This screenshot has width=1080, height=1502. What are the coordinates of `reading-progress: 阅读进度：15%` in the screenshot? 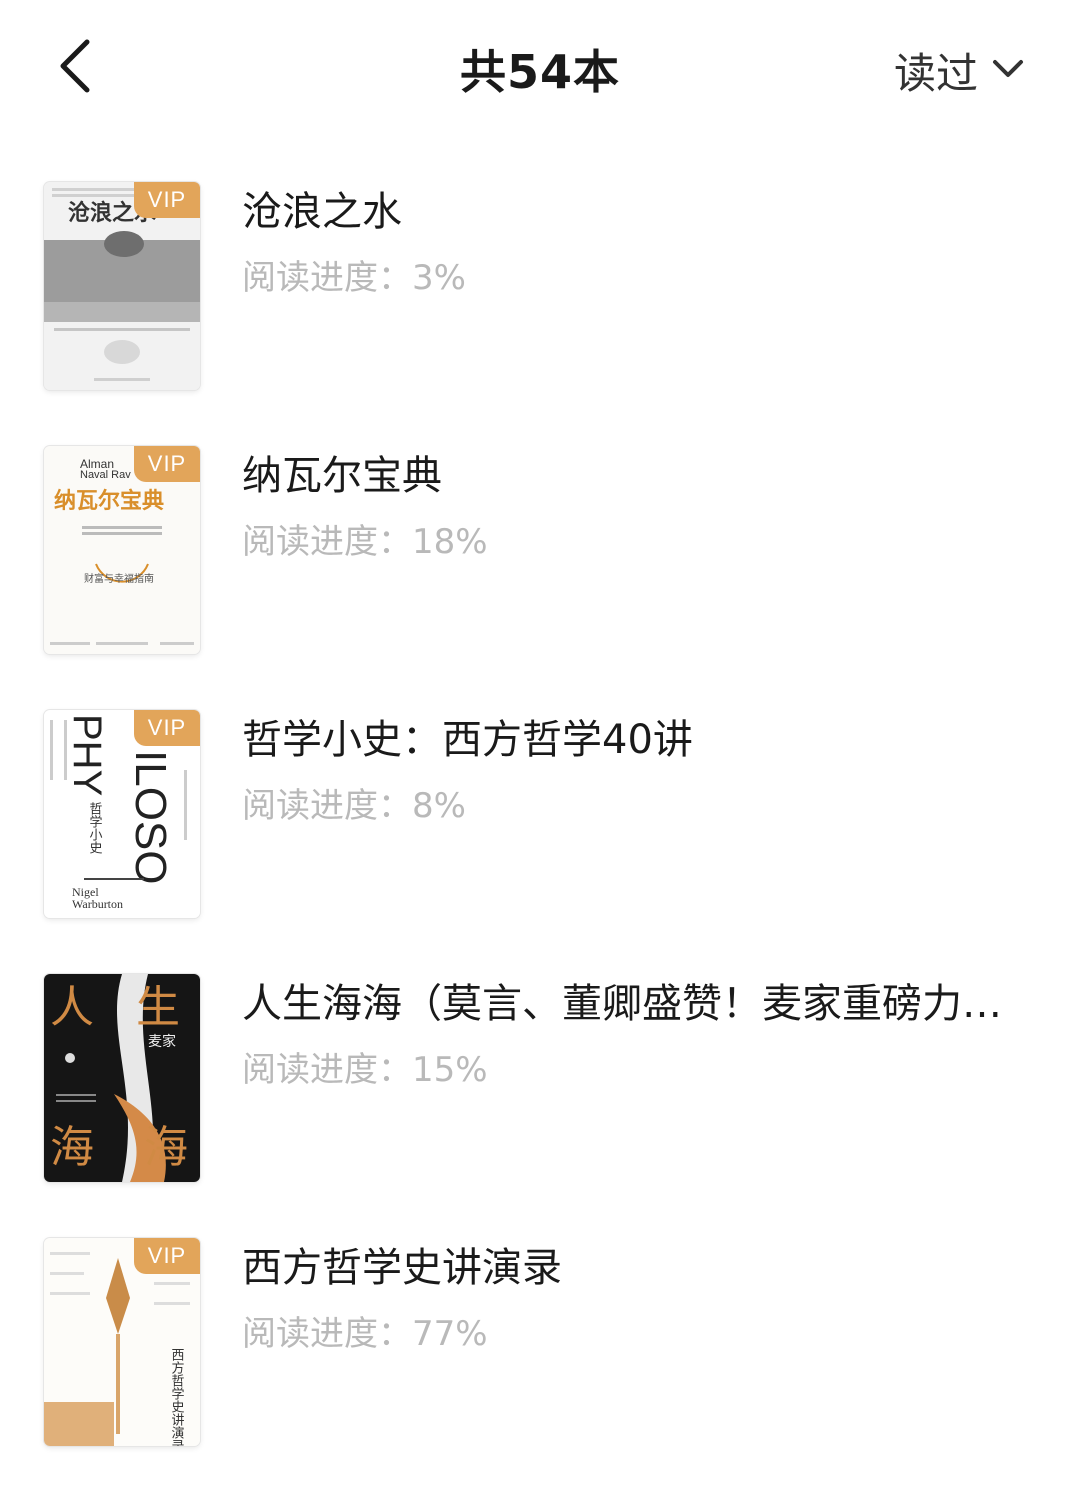 It's located at (365, 1070).